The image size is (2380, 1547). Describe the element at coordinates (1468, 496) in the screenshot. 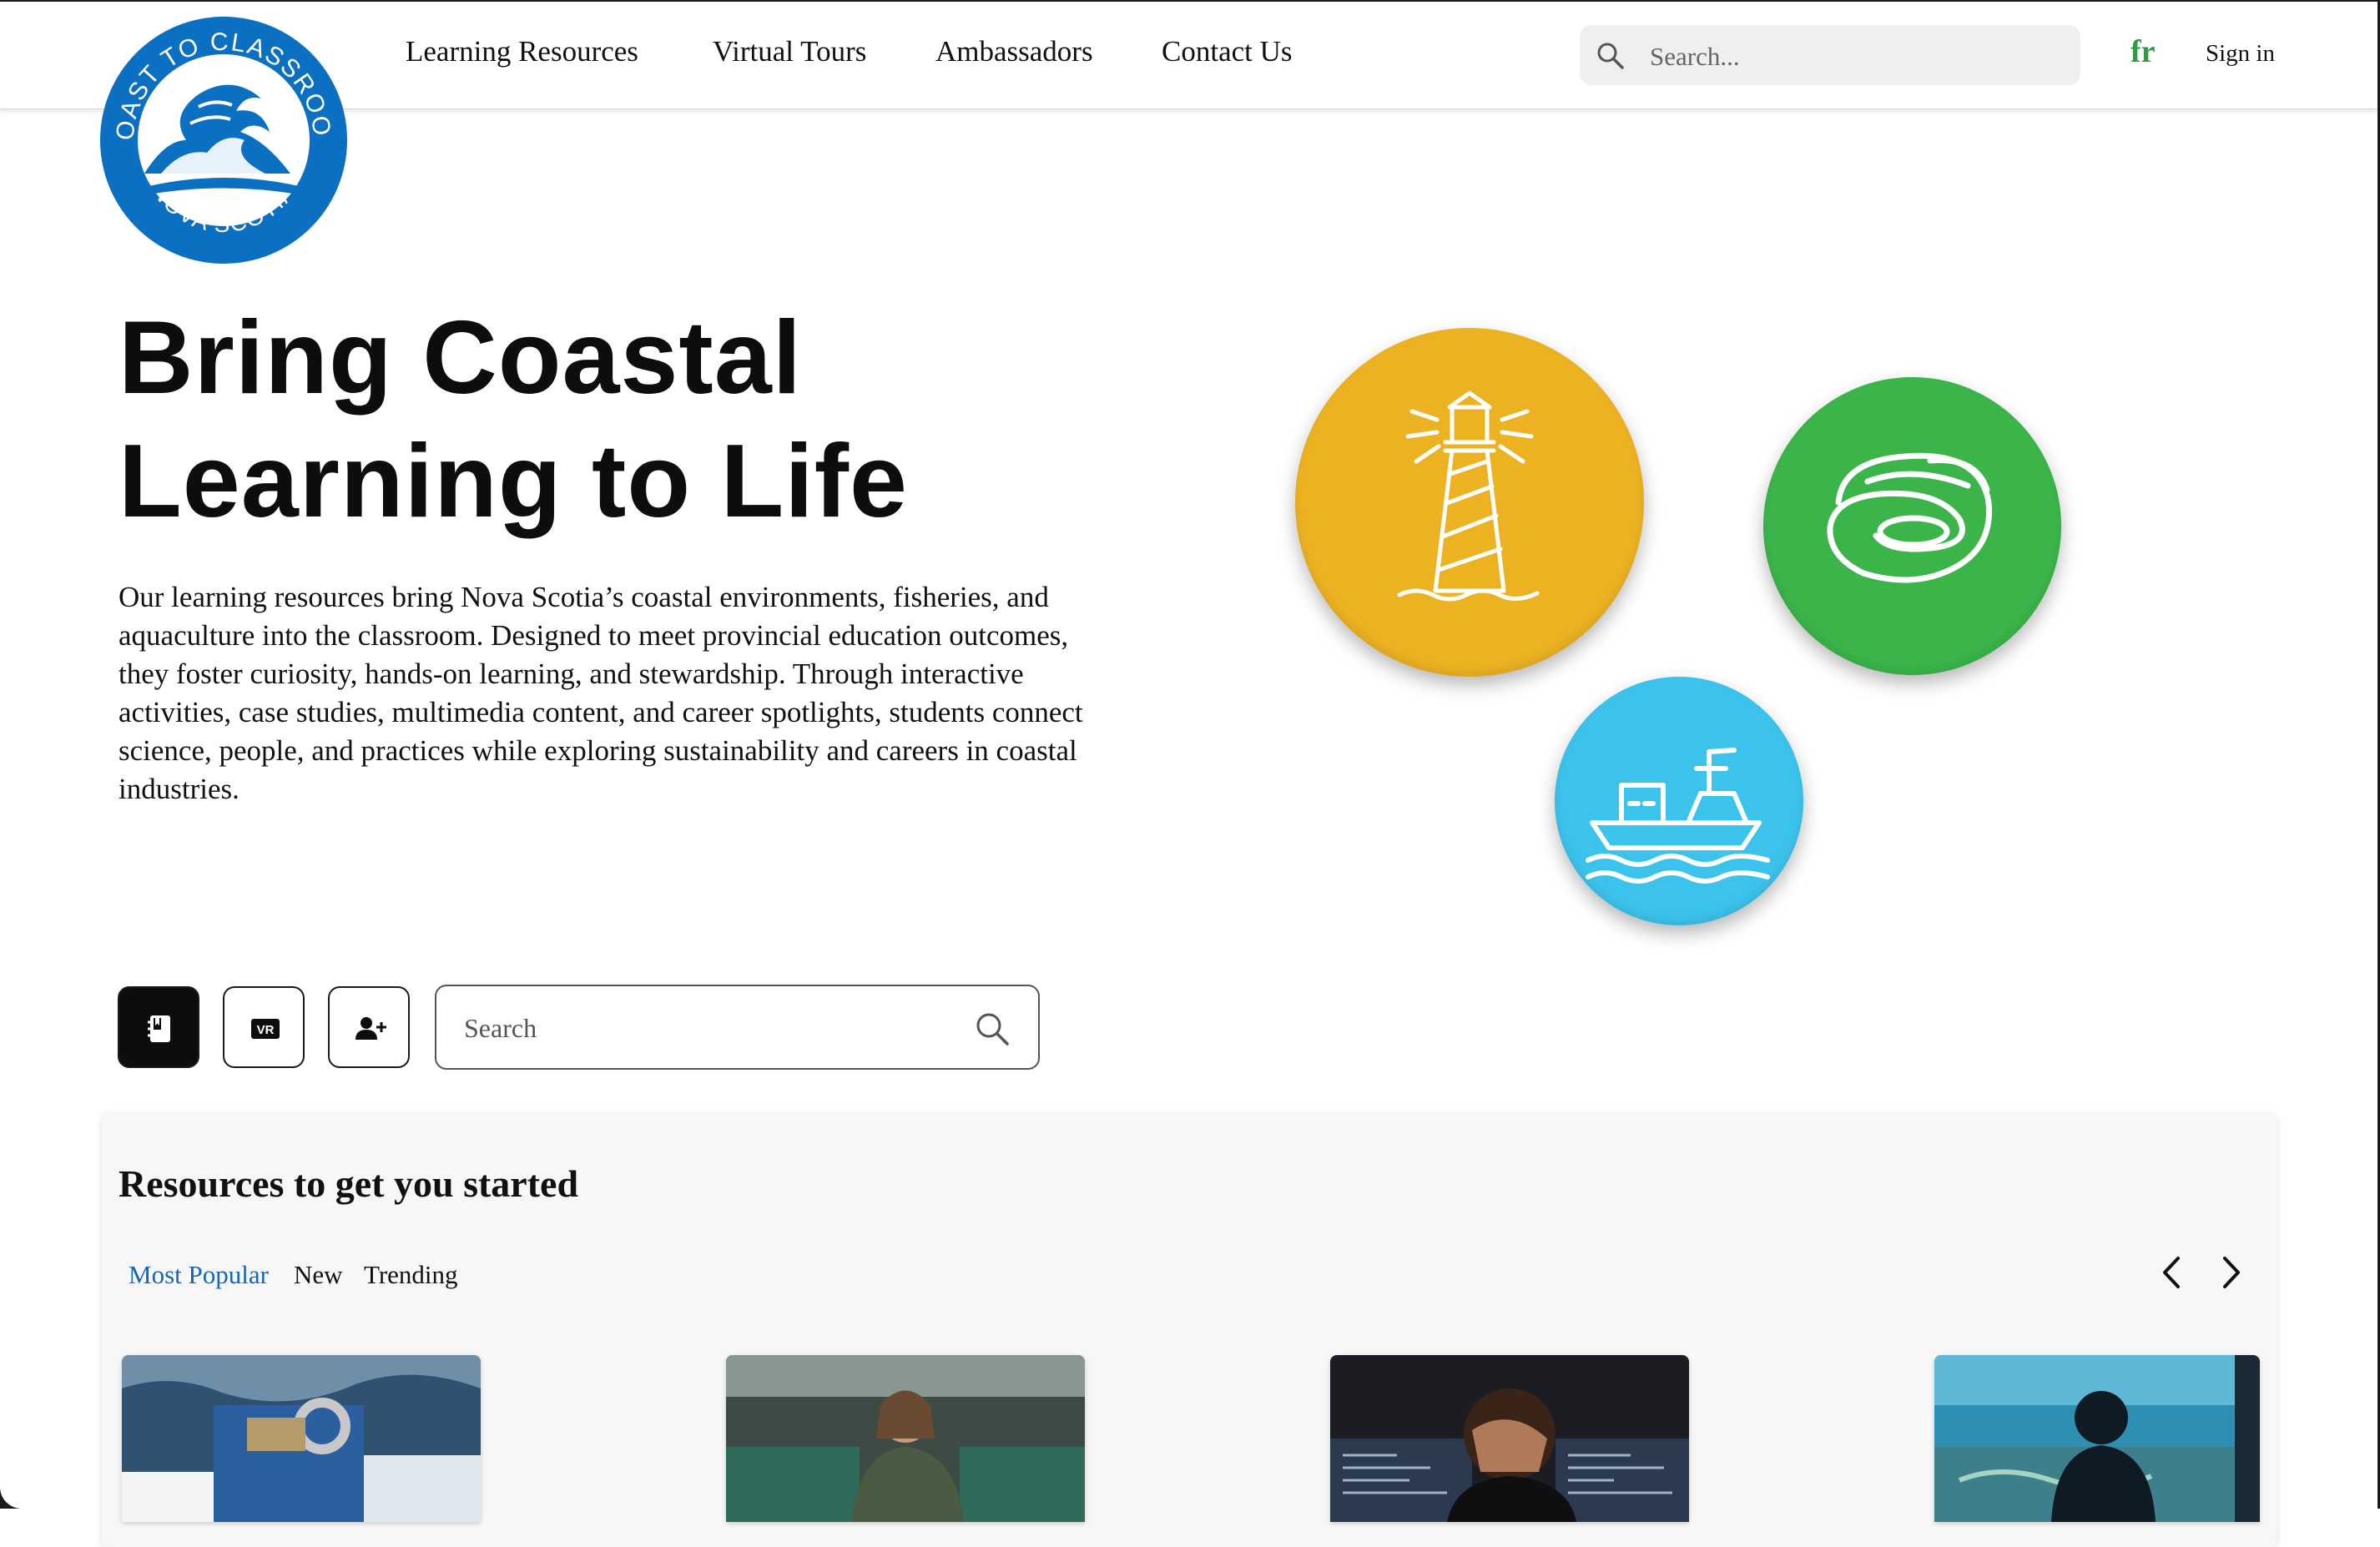

I see `lighthouse-icon` at that location.